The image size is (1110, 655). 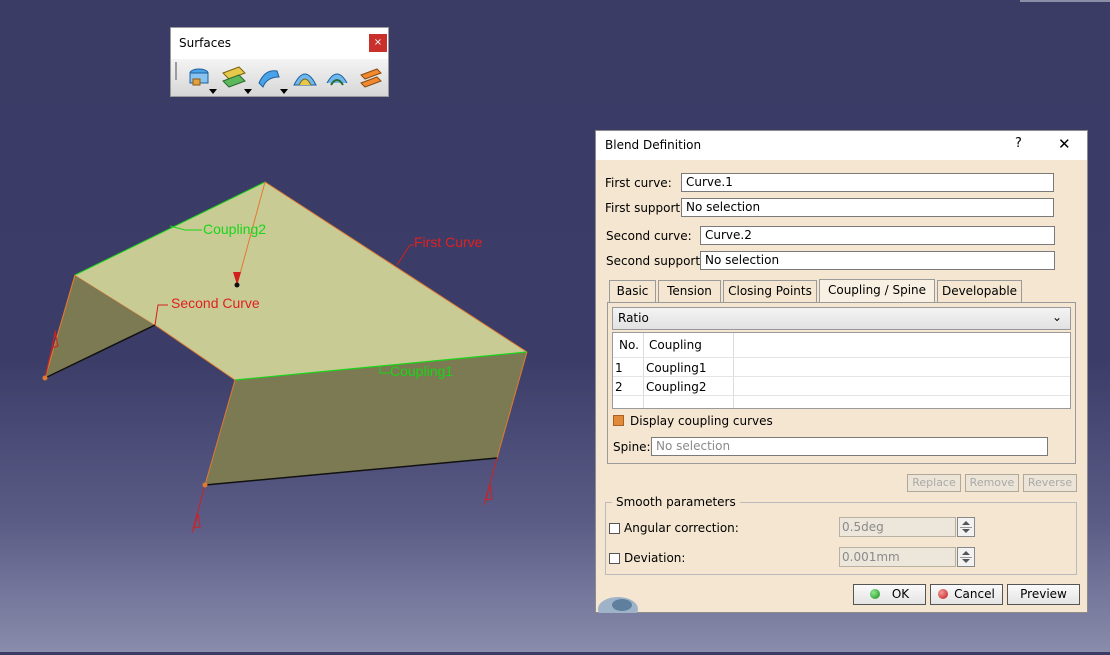 I want to click on deviation-spinner, so click(x=966, y=557).